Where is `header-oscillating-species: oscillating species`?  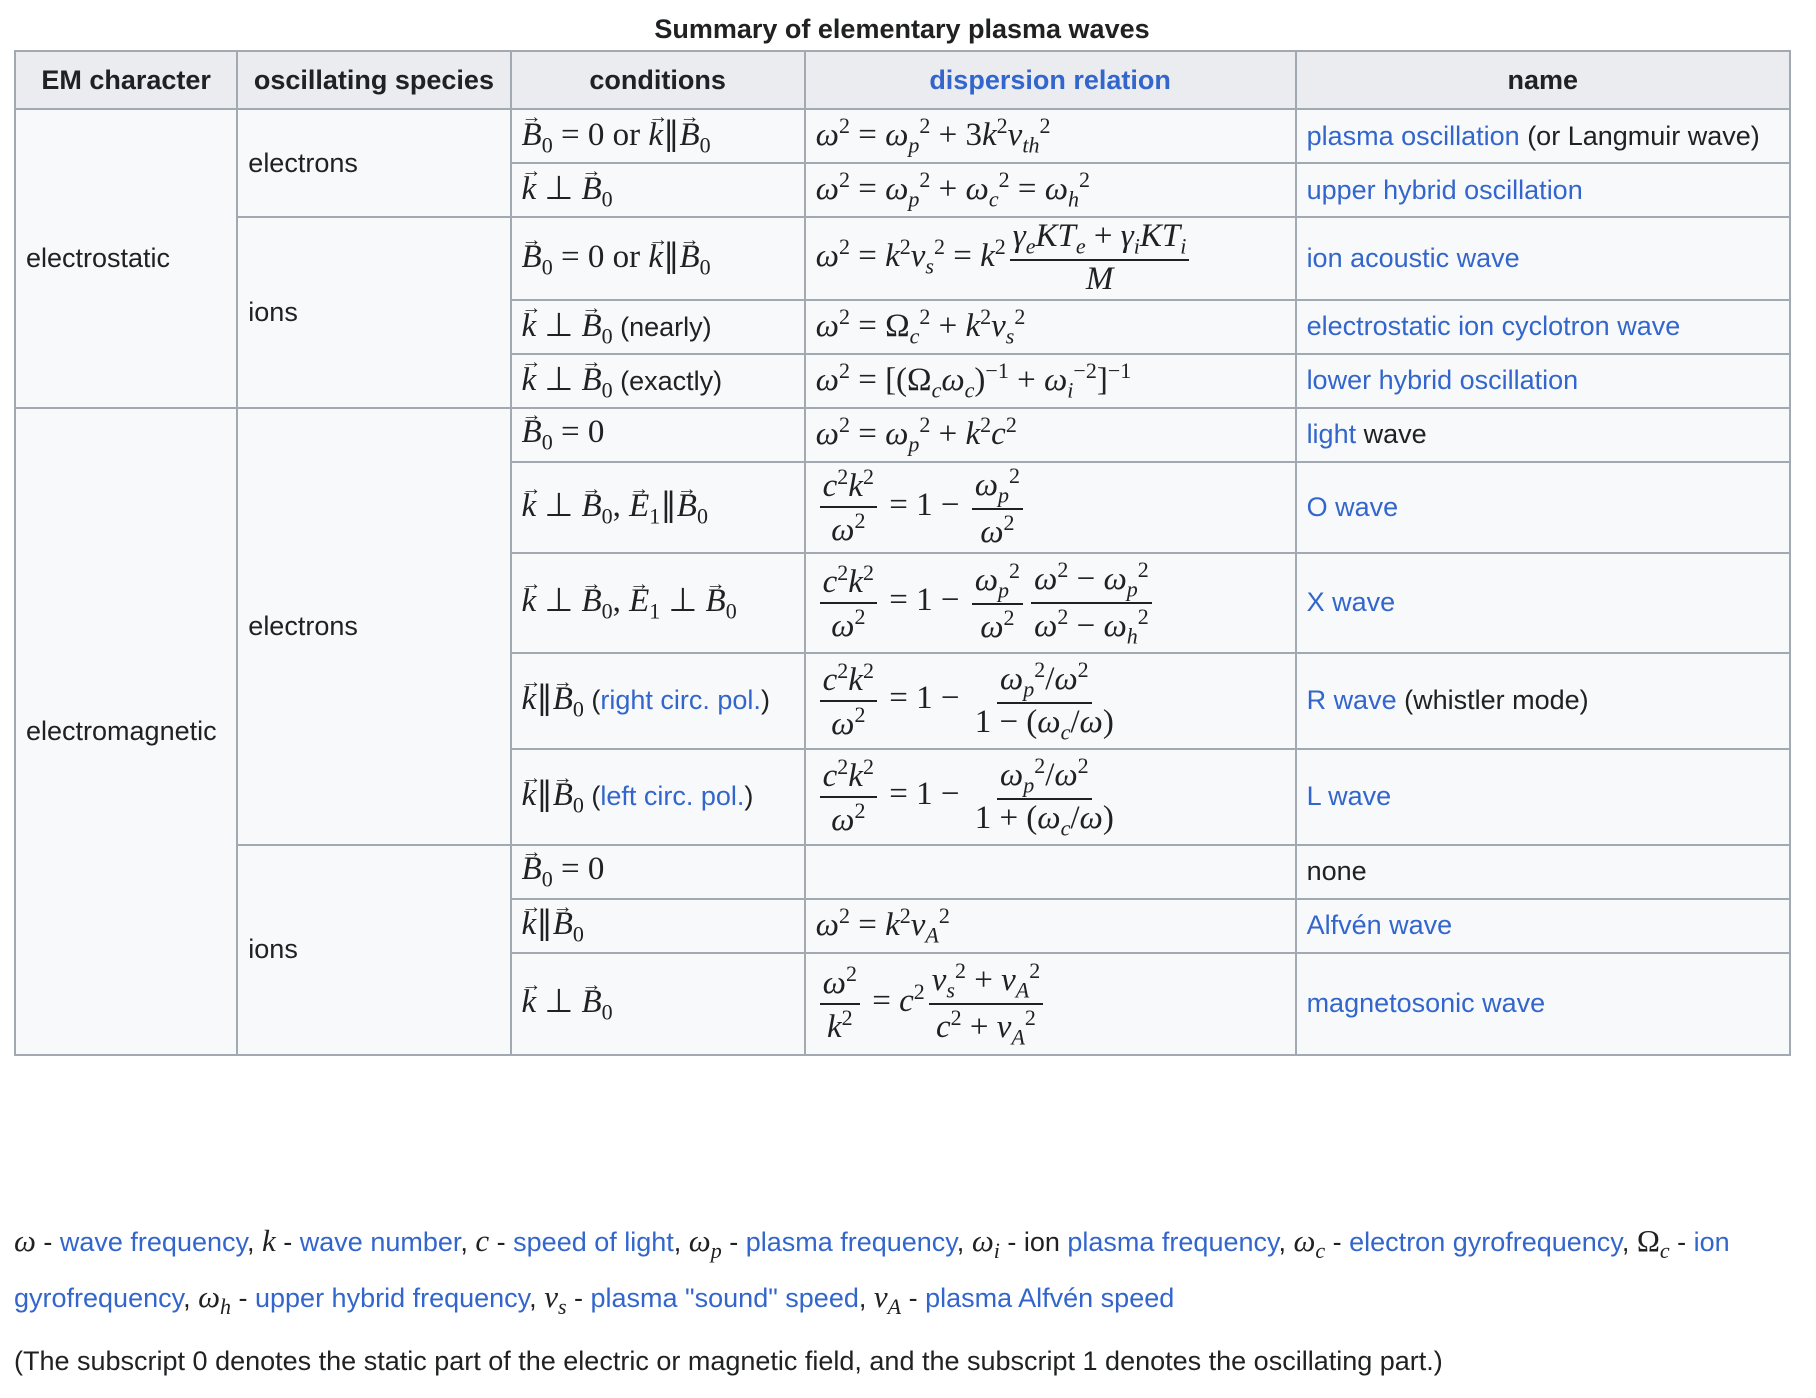
header-oscillating-species: oscillating species is located at coordinates (374, 80).